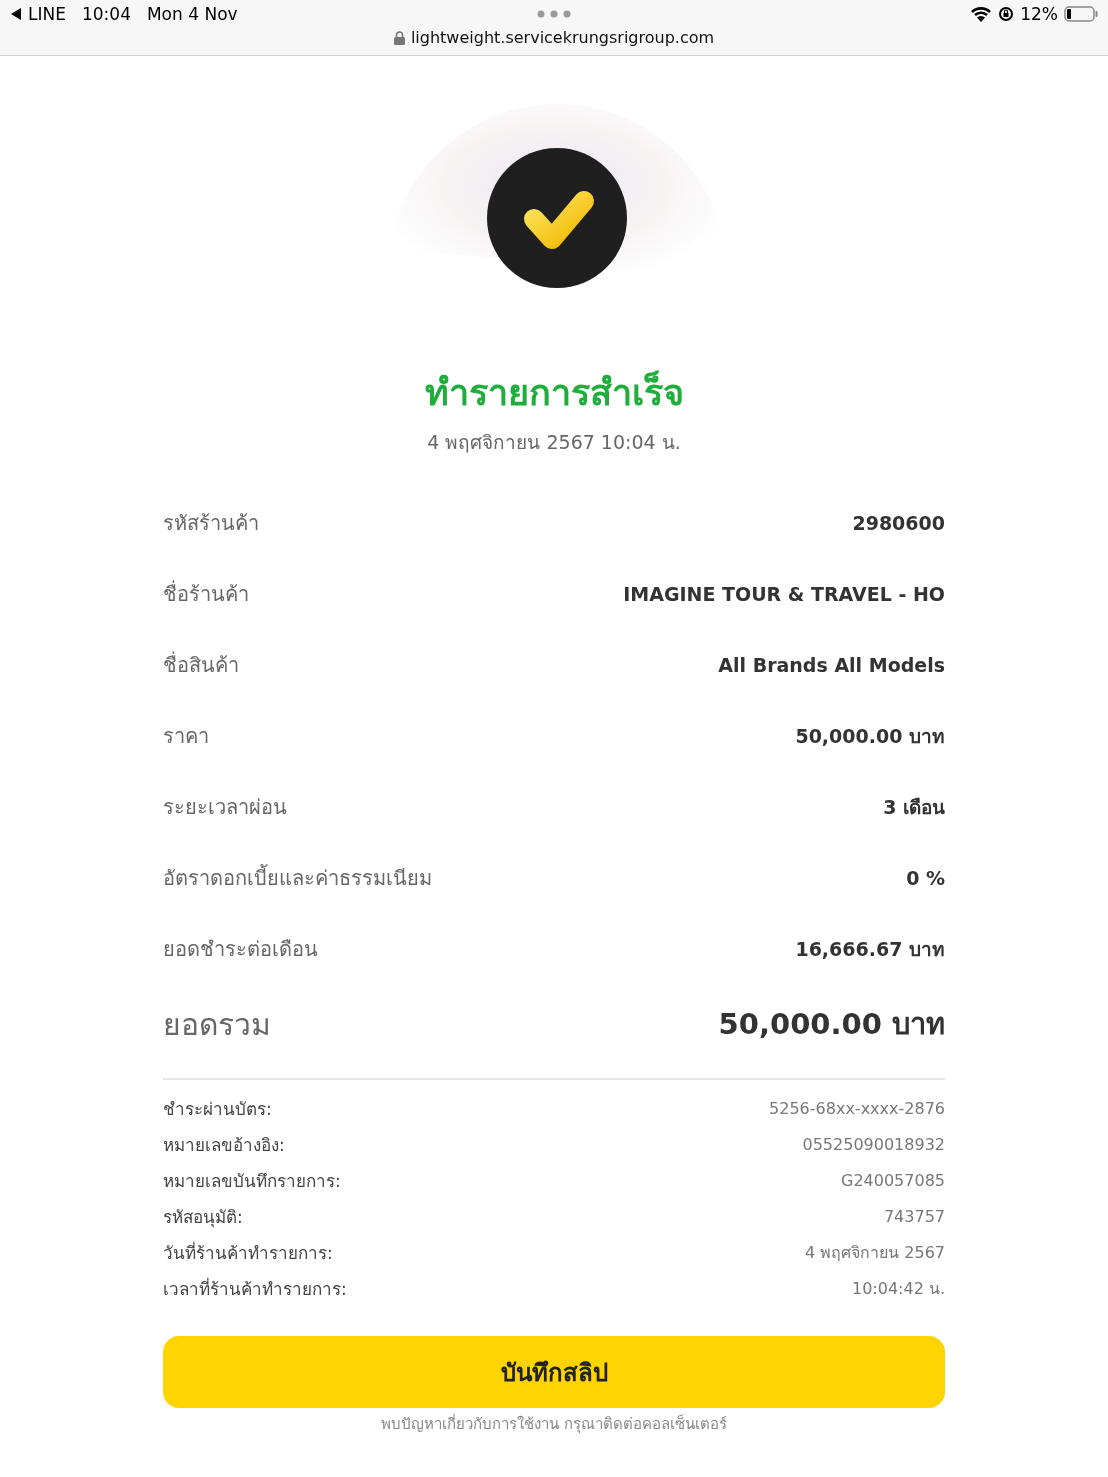  I want to click on detail-value: 743757, so click(914, 1216).